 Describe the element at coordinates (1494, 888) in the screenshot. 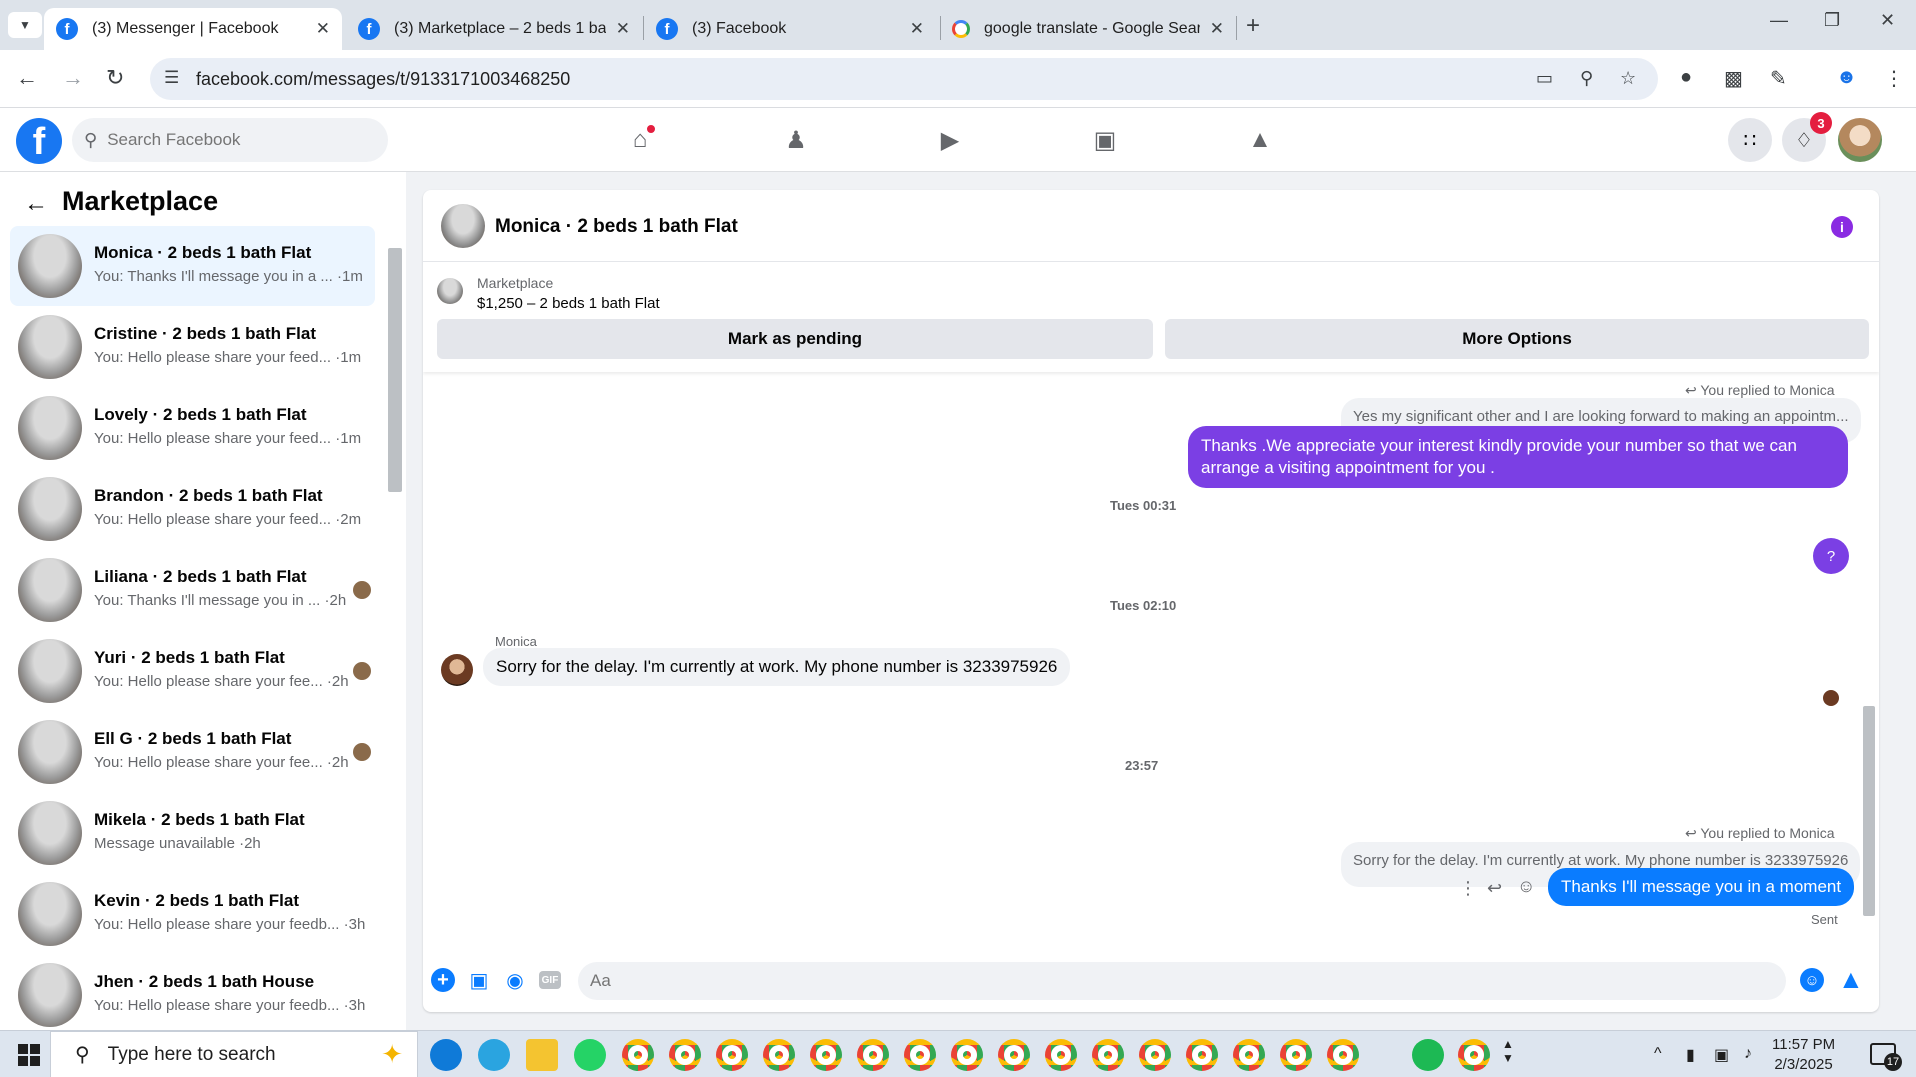

I see `reply-icon: ↩` at that location.